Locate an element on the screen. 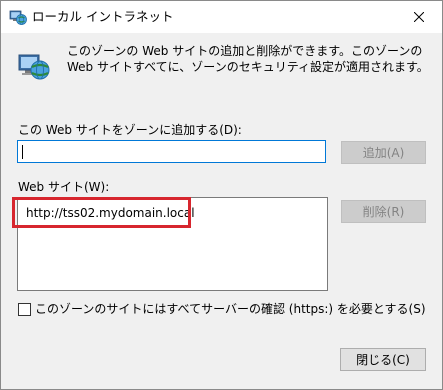  https-requirement-option: このゾーンのサイトにはすべてサーバーの確認 (https:) を必要とする(S) is located at coordinates (222, 309).